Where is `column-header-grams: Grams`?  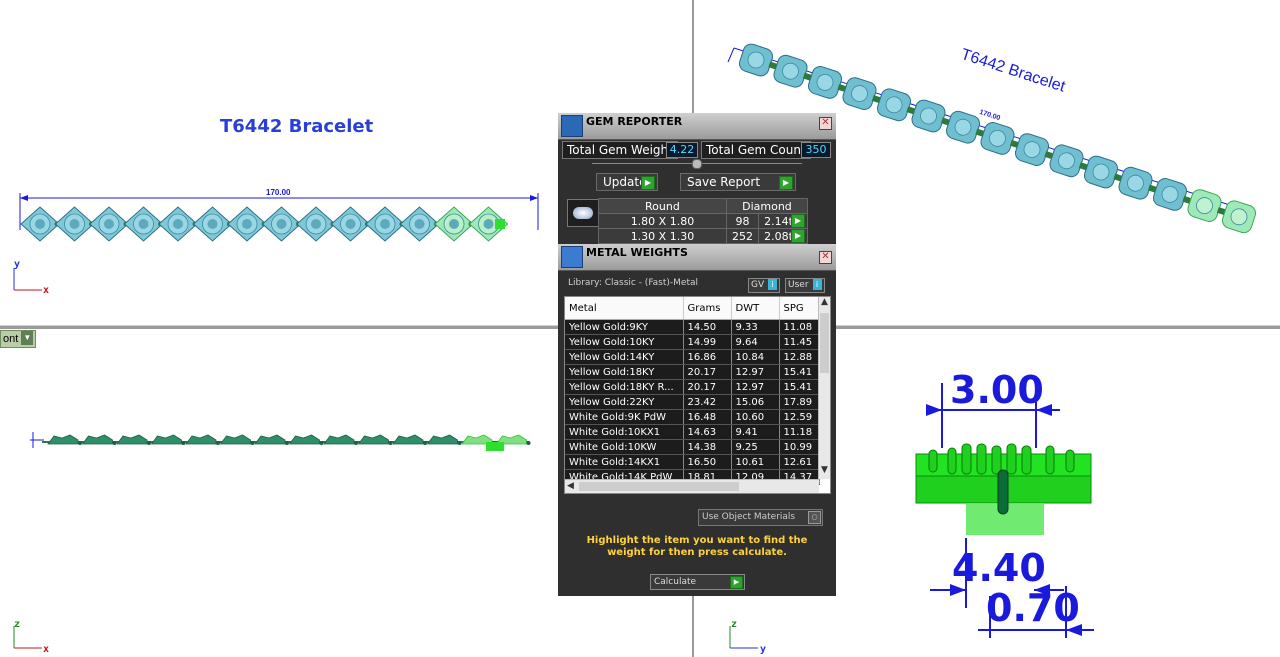 column-header-grams: Grams is located at coordinates (707, 308).